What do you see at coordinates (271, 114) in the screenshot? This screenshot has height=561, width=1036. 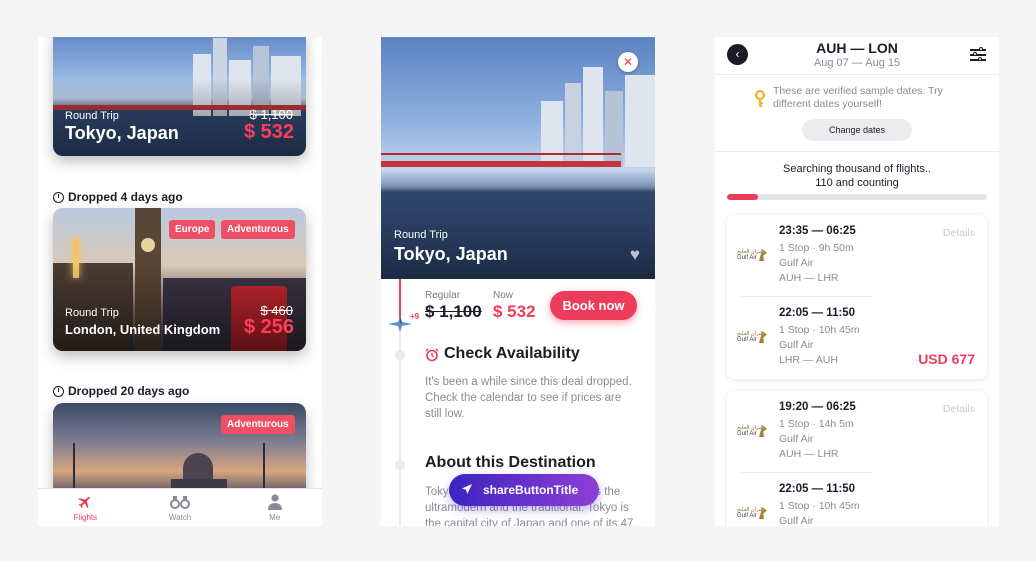 I see `old-price: $ 1,100` at bounding box center [271, 114].